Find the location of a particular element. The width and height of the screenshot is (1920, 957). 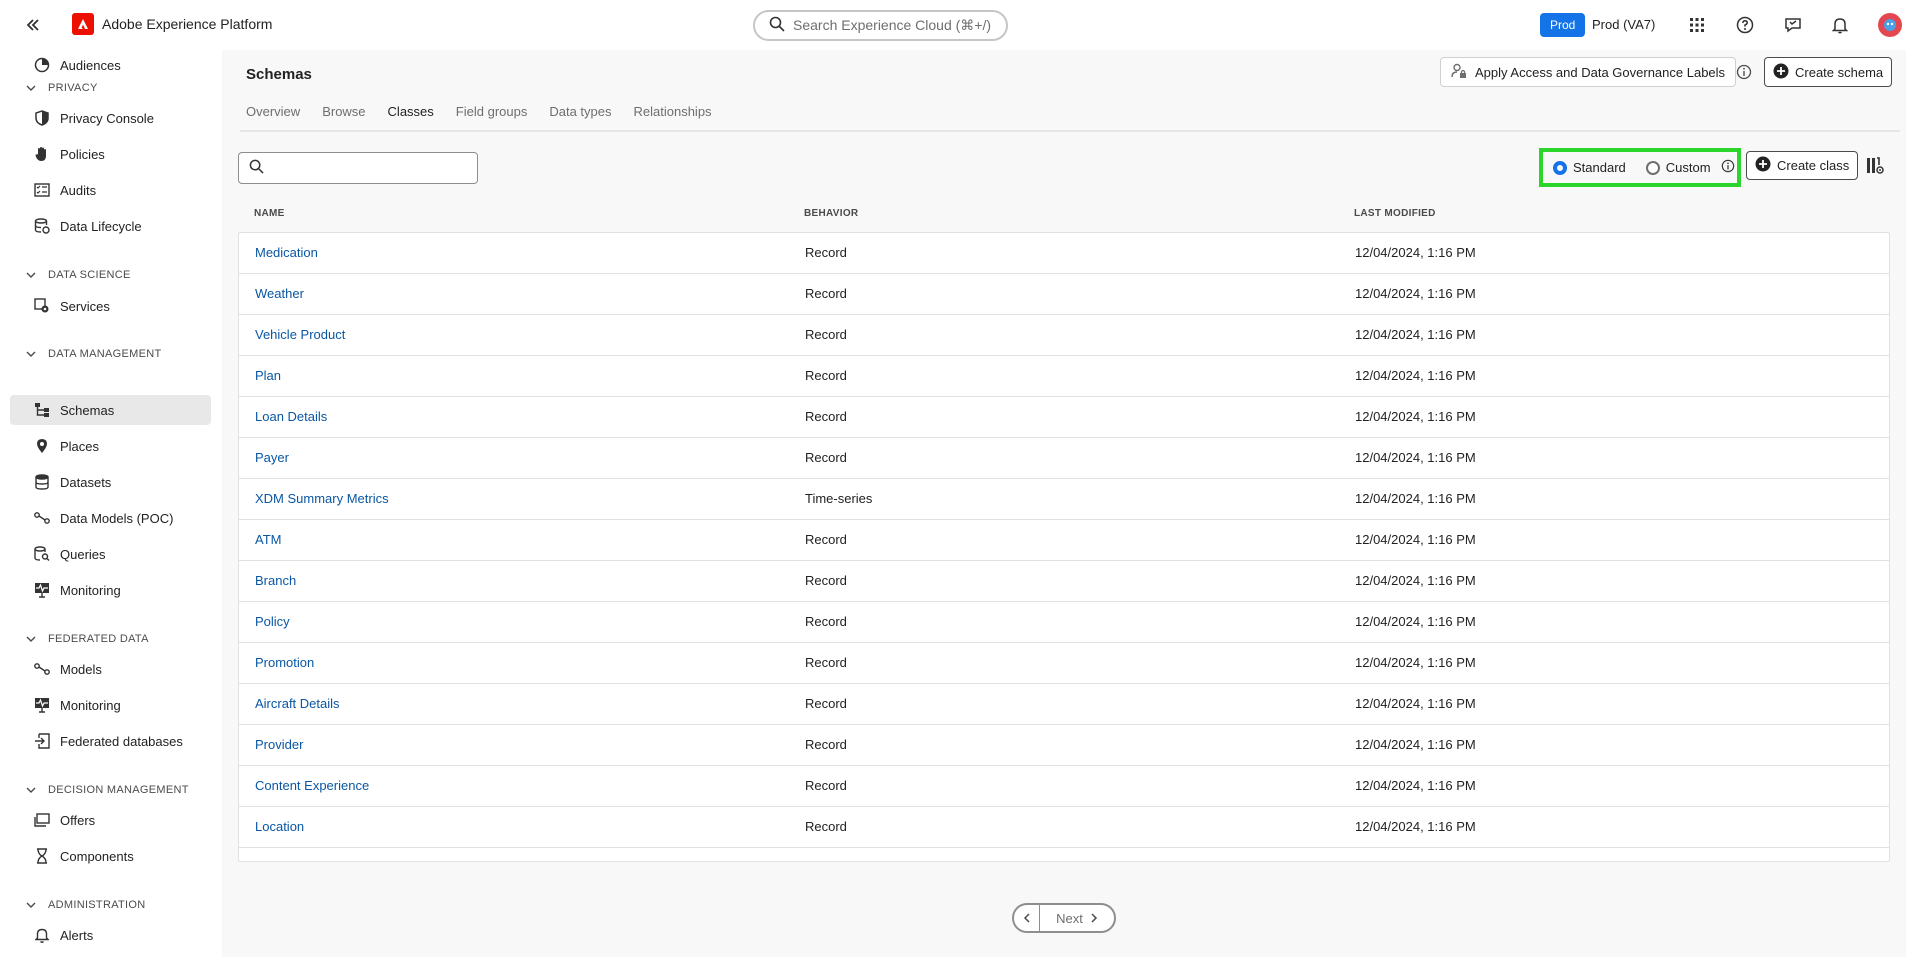

notifications-bell-icon is located at coordinates (1840, 25).